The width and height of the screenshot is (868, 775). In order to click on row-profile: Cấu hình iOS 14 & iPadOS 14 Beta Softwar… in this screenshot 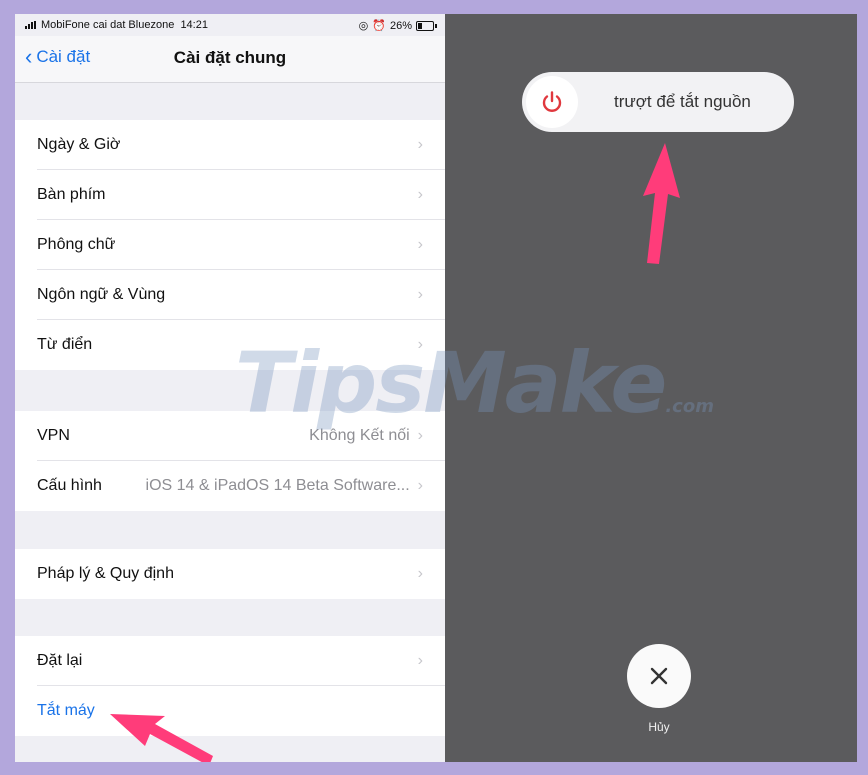, I will do `click(230, 486)`.